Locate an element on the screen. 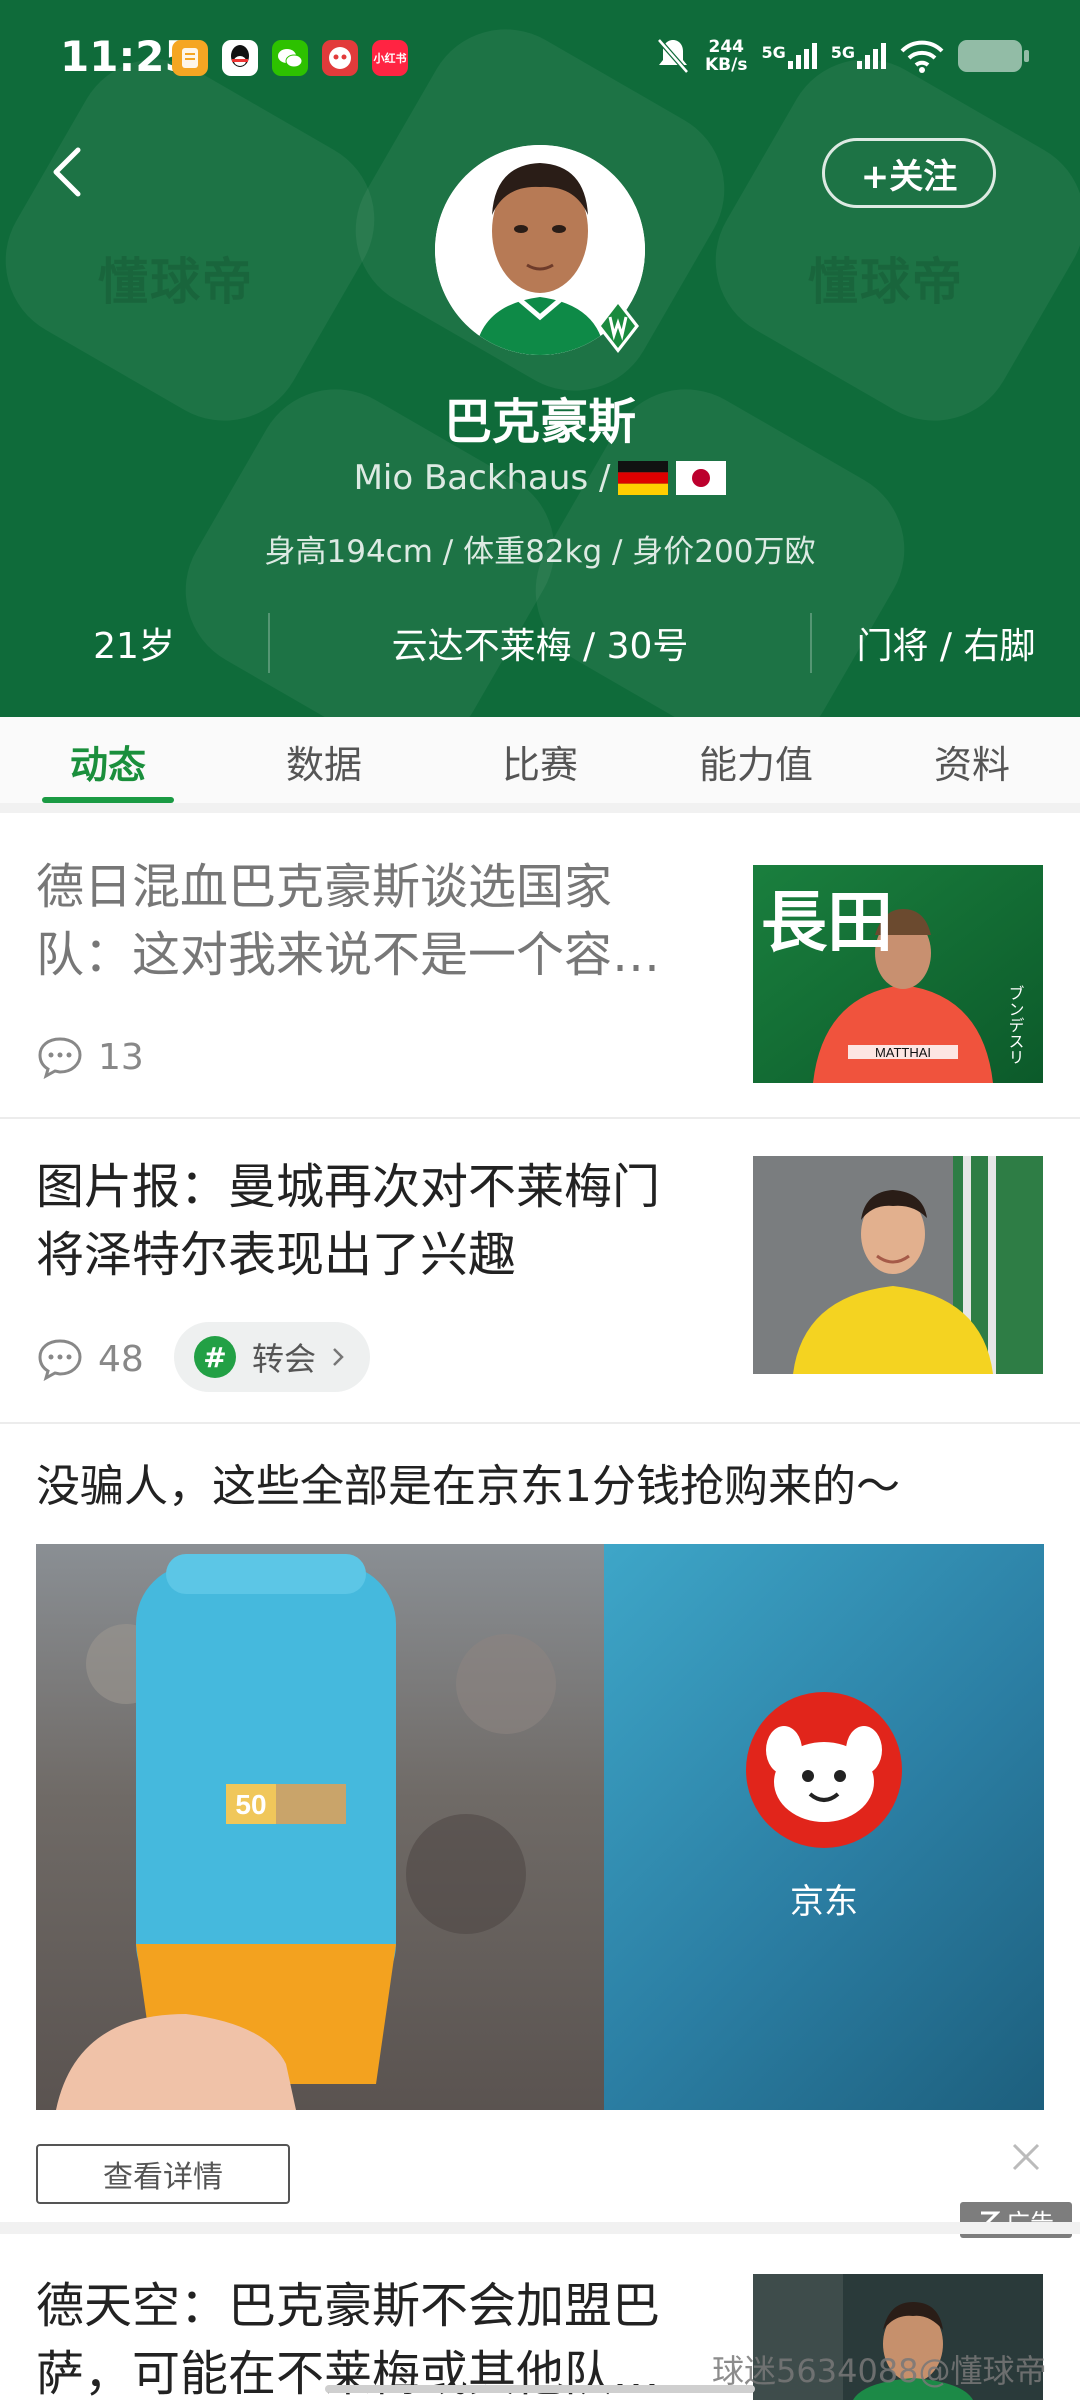 The image size is (1080, 2400). status-bar: 11:25 小红书 244 KB/s 5G 5G is located at coordinates (540, 58).